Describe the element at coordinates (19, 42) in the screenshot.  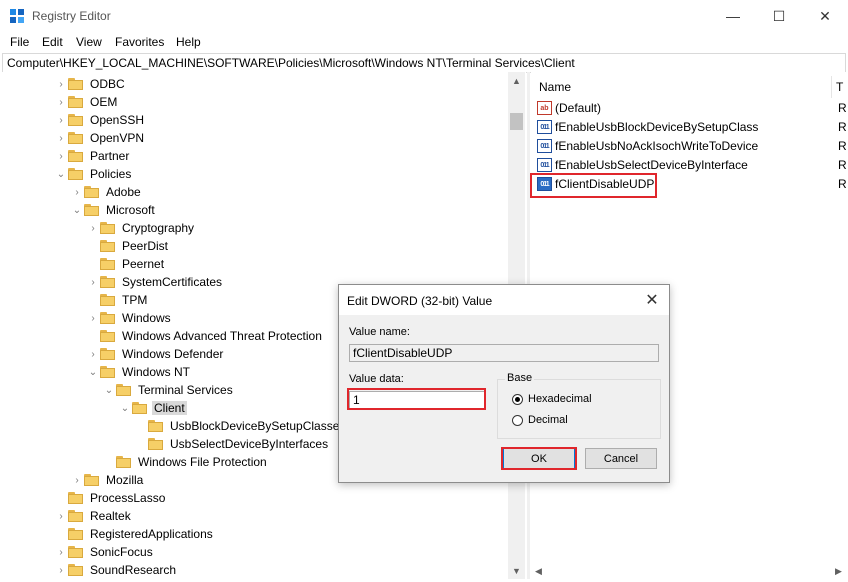
I see `menu-file: File` at that location.